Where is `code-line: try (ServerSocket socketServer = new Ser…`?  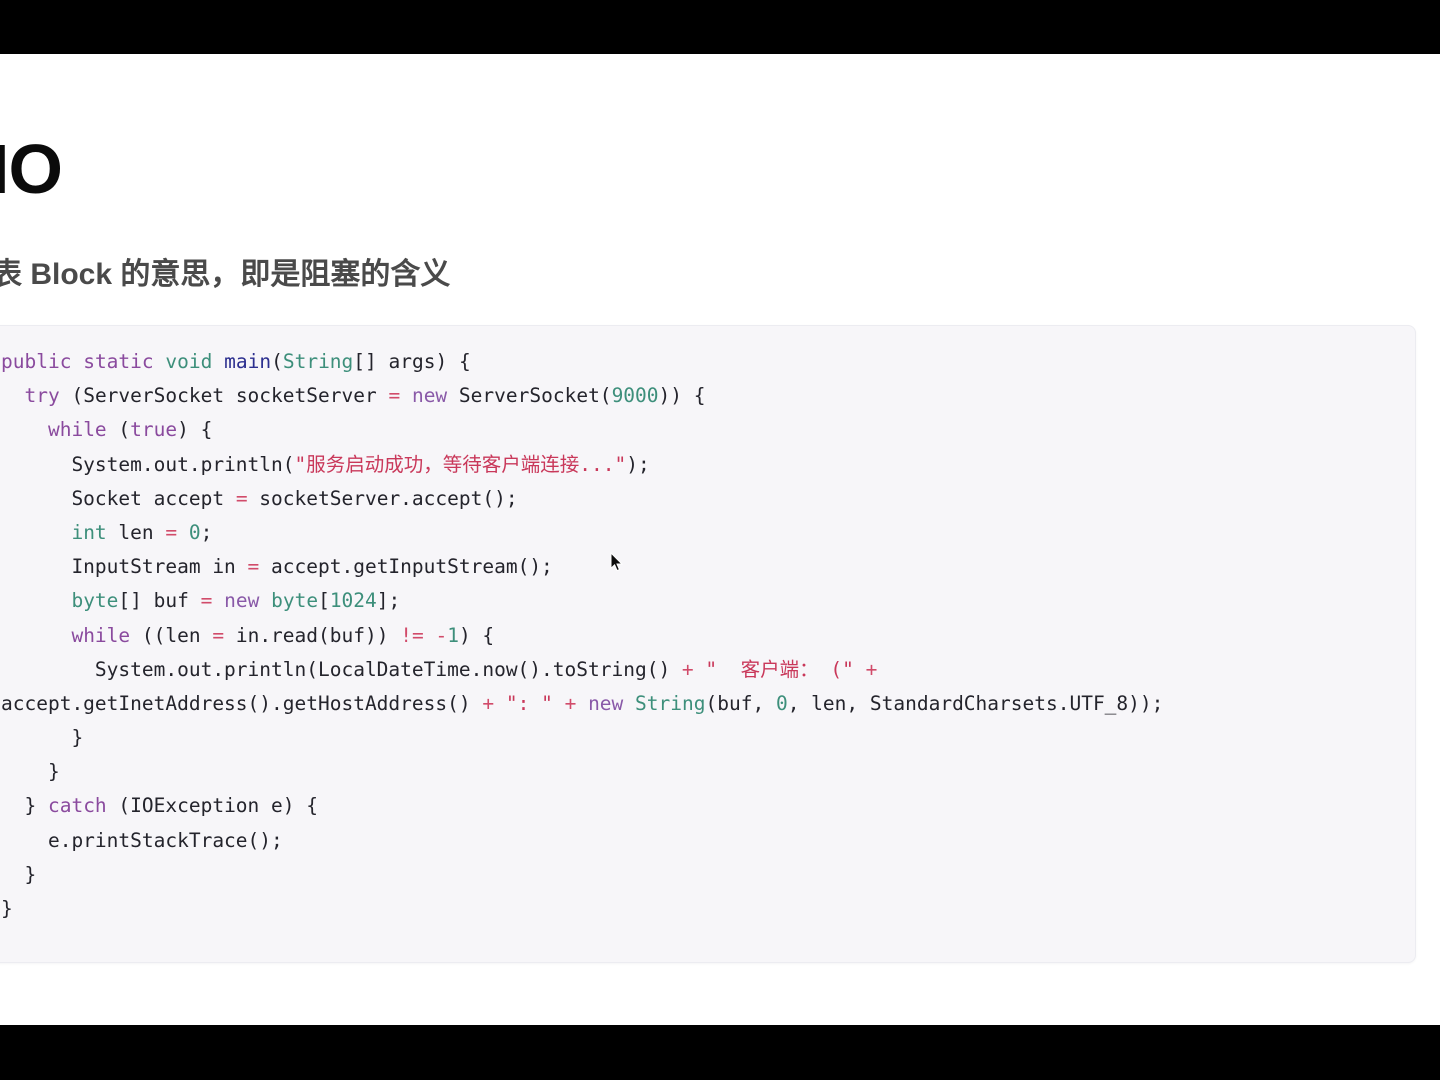
code-line: try (ServerSocket socketServer = new Ser… is located at coordinates (365, 396).